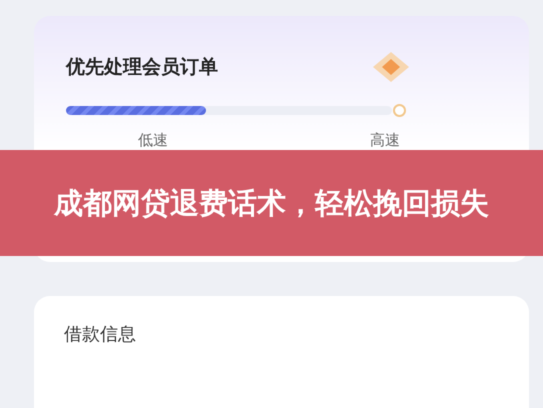 The width and height of the screenshot is (543, 408). I want to click on speed-label: 高速, so click(385, 140).